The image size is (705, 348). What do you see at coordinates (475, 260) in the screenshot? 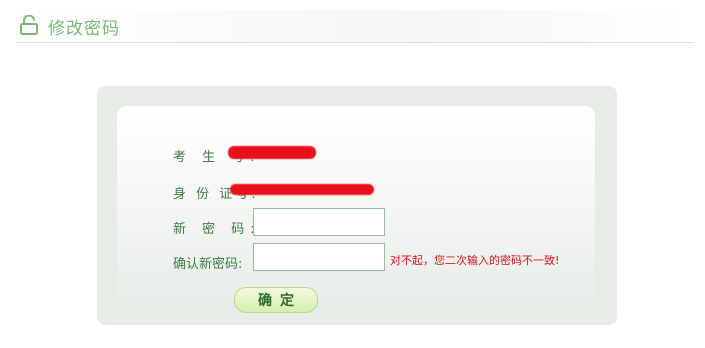
I see `password-mismatch-error: 对不起，您二次输入的密码不一致!` at bounding box center [475, 260].